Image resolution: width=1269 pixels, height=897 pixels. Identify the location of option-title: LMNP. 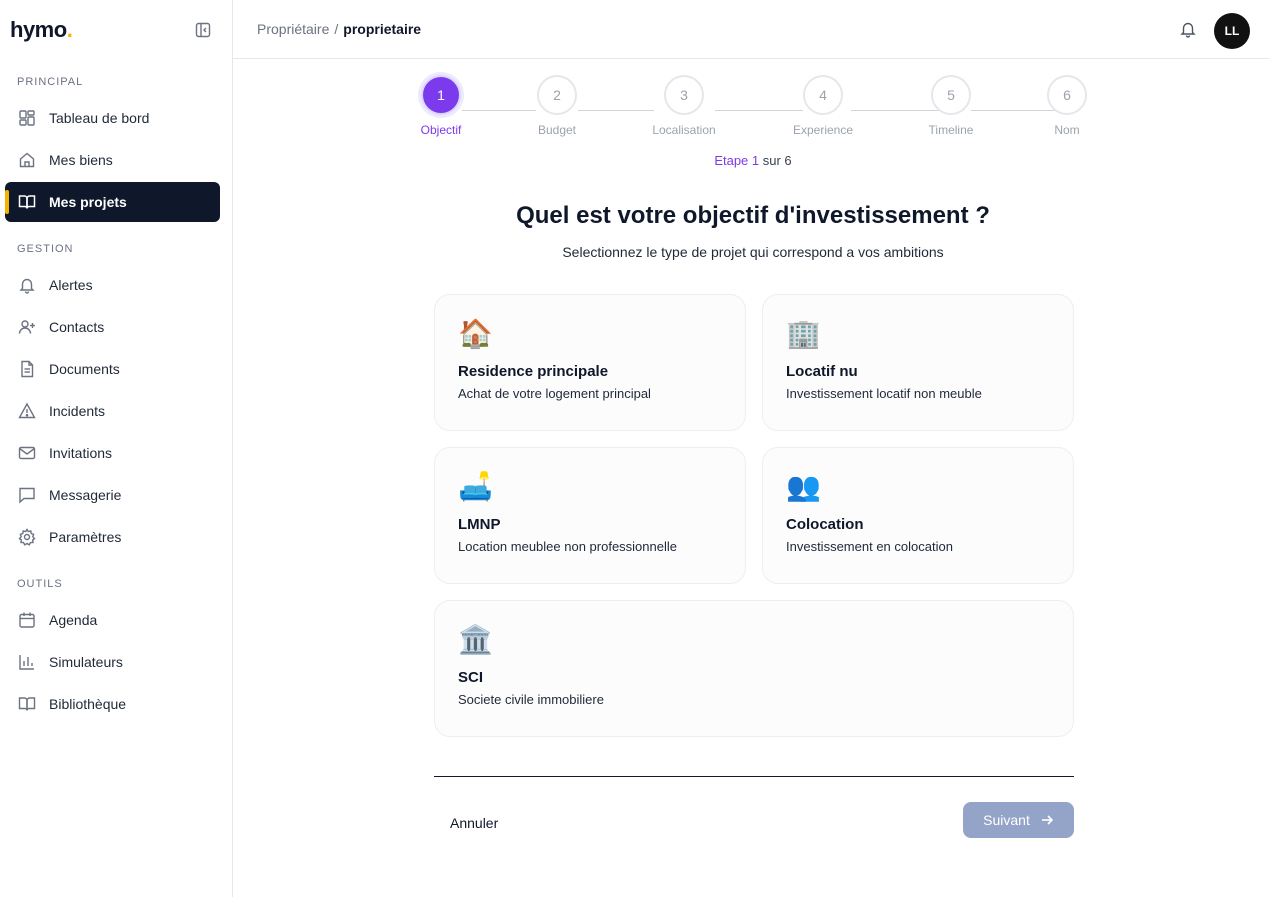
(479, 524).